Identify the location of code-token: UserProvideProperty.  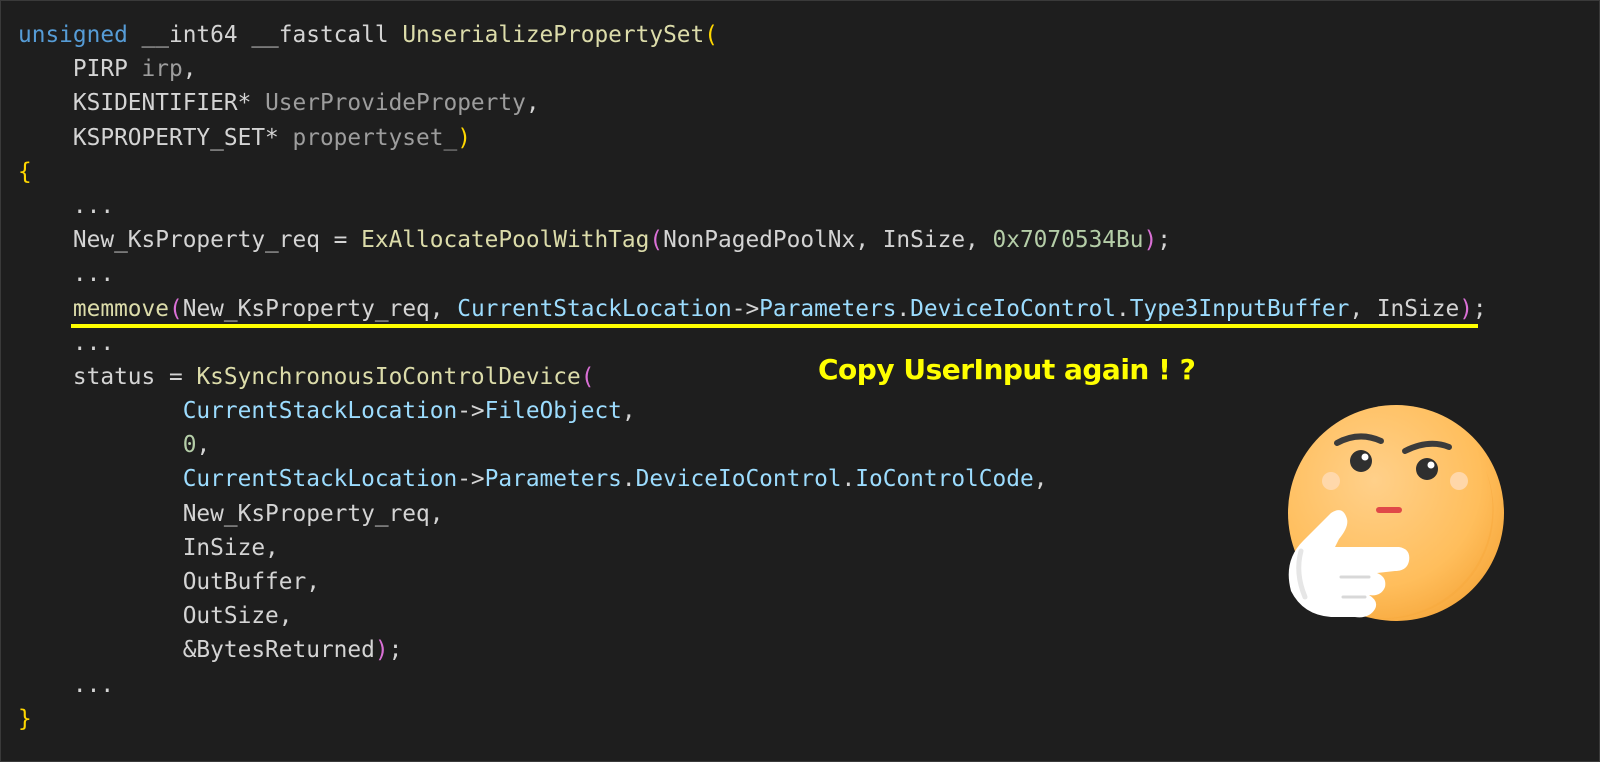
(395, 103).